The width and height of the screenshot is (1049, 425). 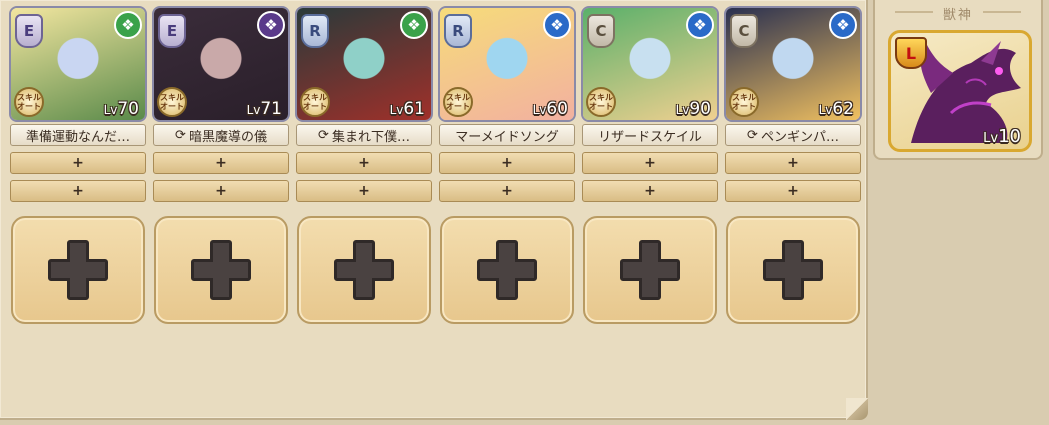 I want to click on beast-level: Lv10, so click(x=1002, y=136).